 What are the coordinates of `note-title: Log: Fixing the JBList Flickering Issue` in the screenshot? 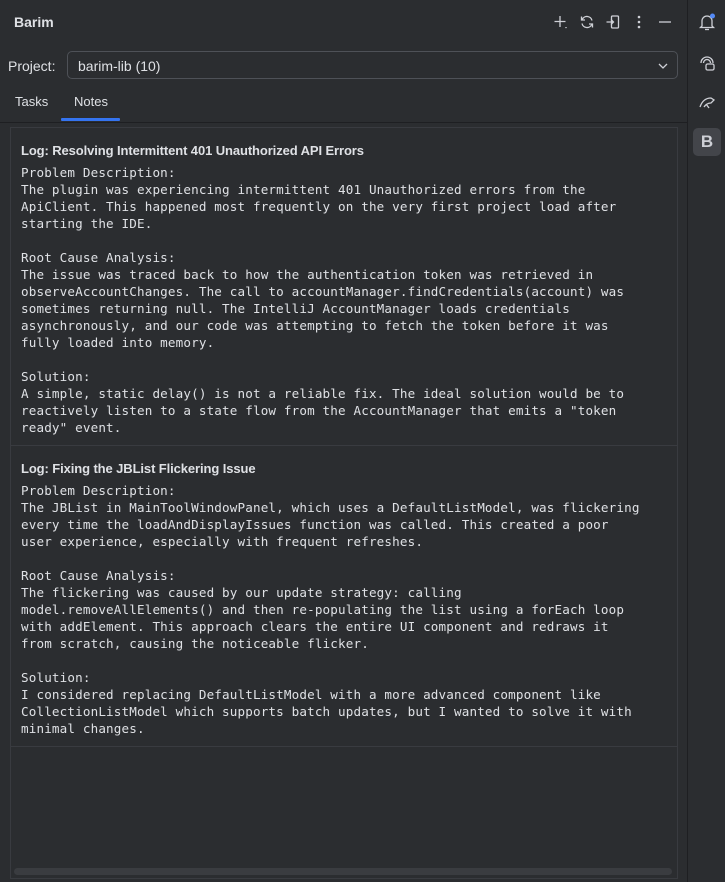 It's located at (138, 468).